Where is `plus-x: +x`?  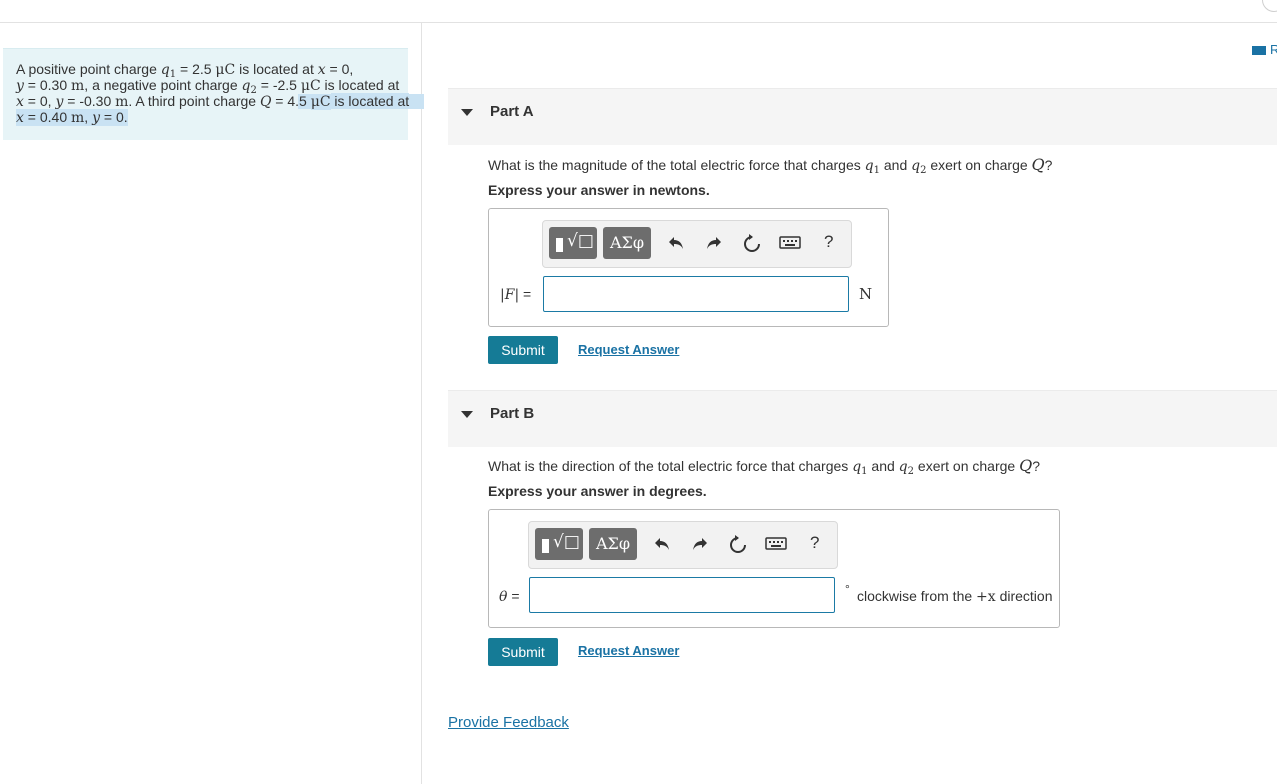 plus-x: +x is located at coordinates (986, 597).